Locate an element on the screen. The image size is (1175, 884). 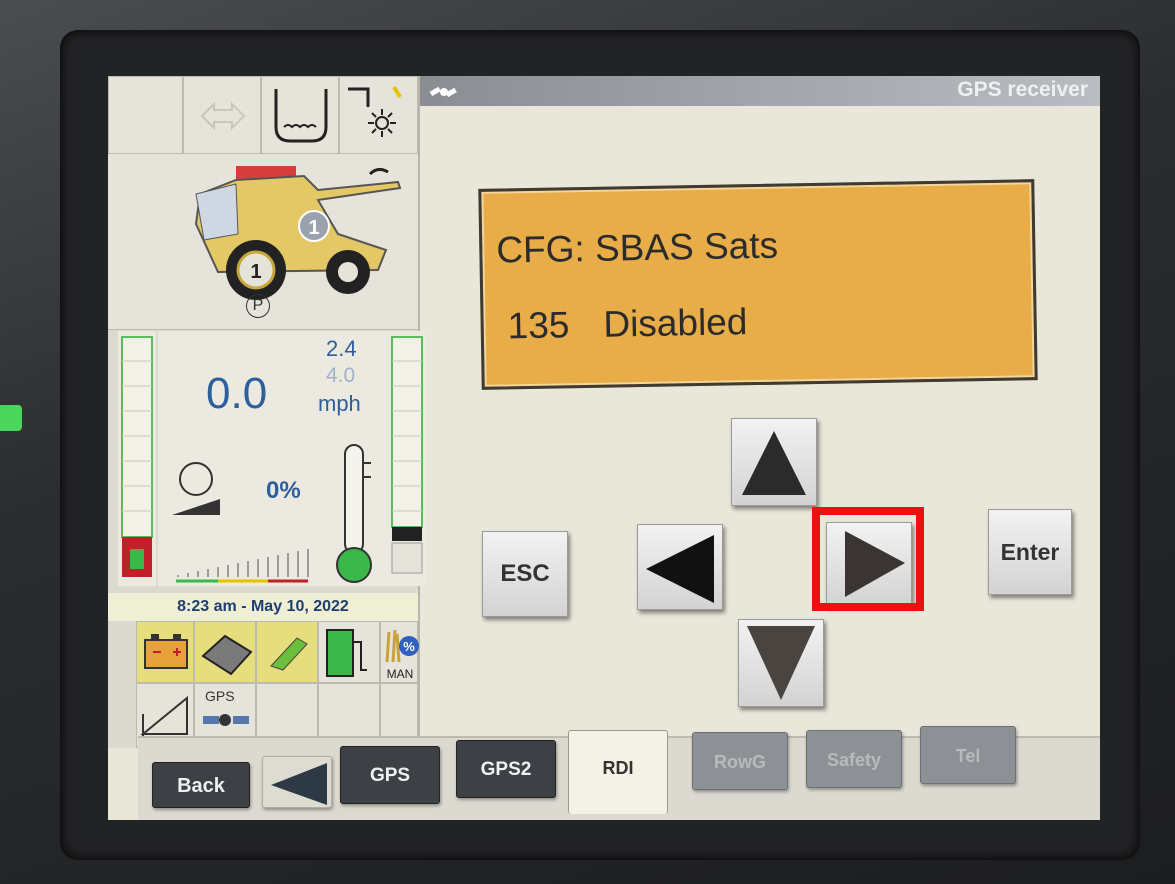
triangle-left-icon is located at coordinates (299, 784).